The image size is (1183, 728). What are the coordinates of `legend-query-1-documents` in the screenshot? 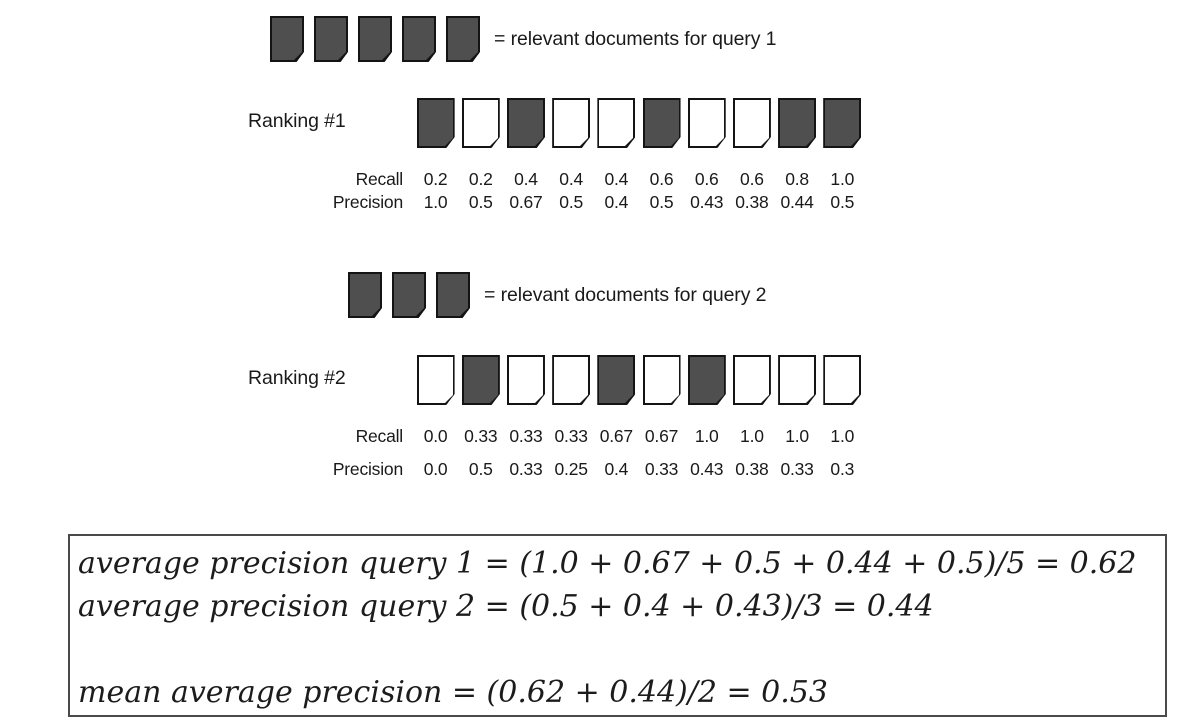 It's located at (375, 39).